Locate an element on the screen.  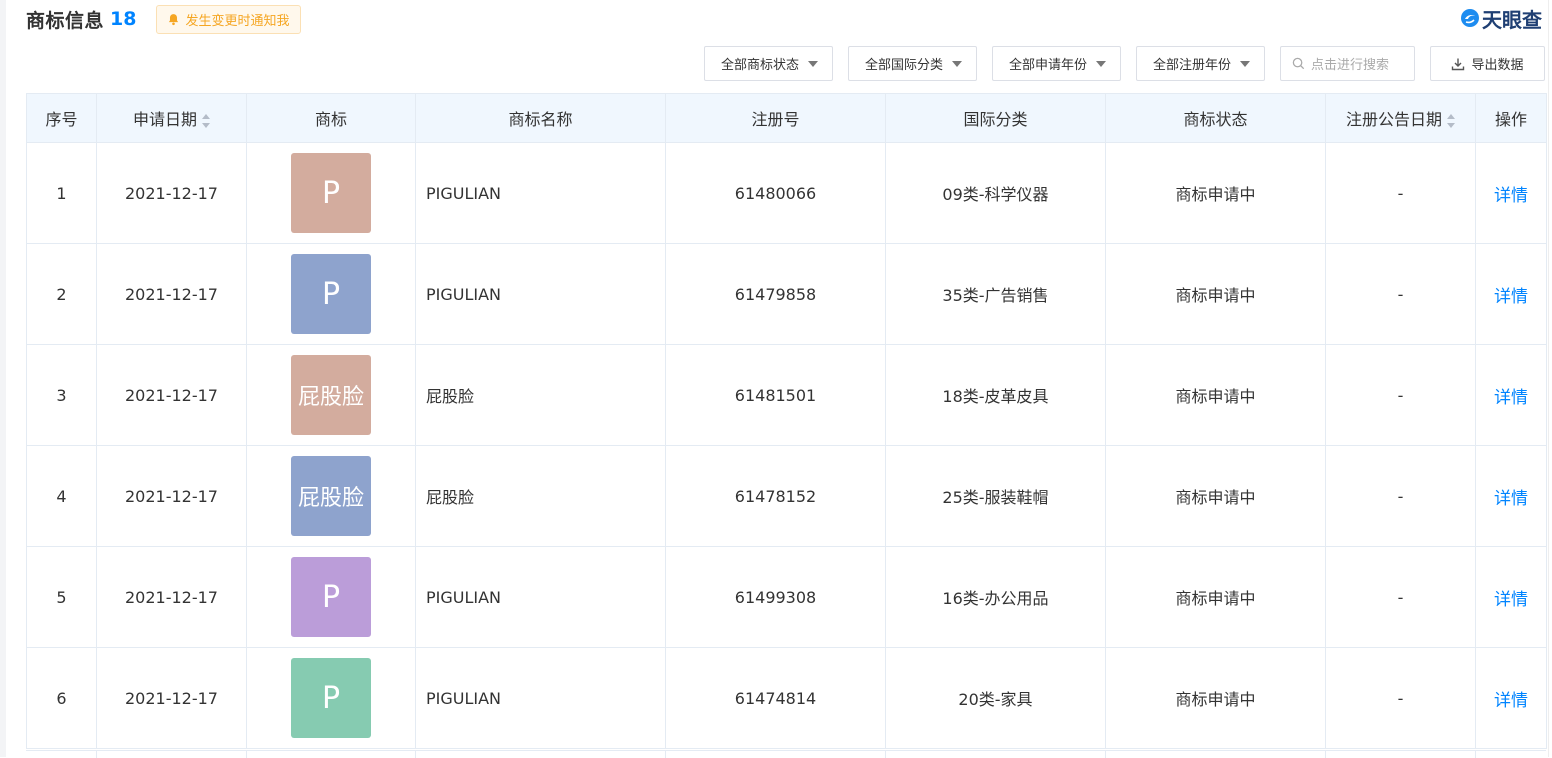
search-icon is located at coordinates (1298, 63).